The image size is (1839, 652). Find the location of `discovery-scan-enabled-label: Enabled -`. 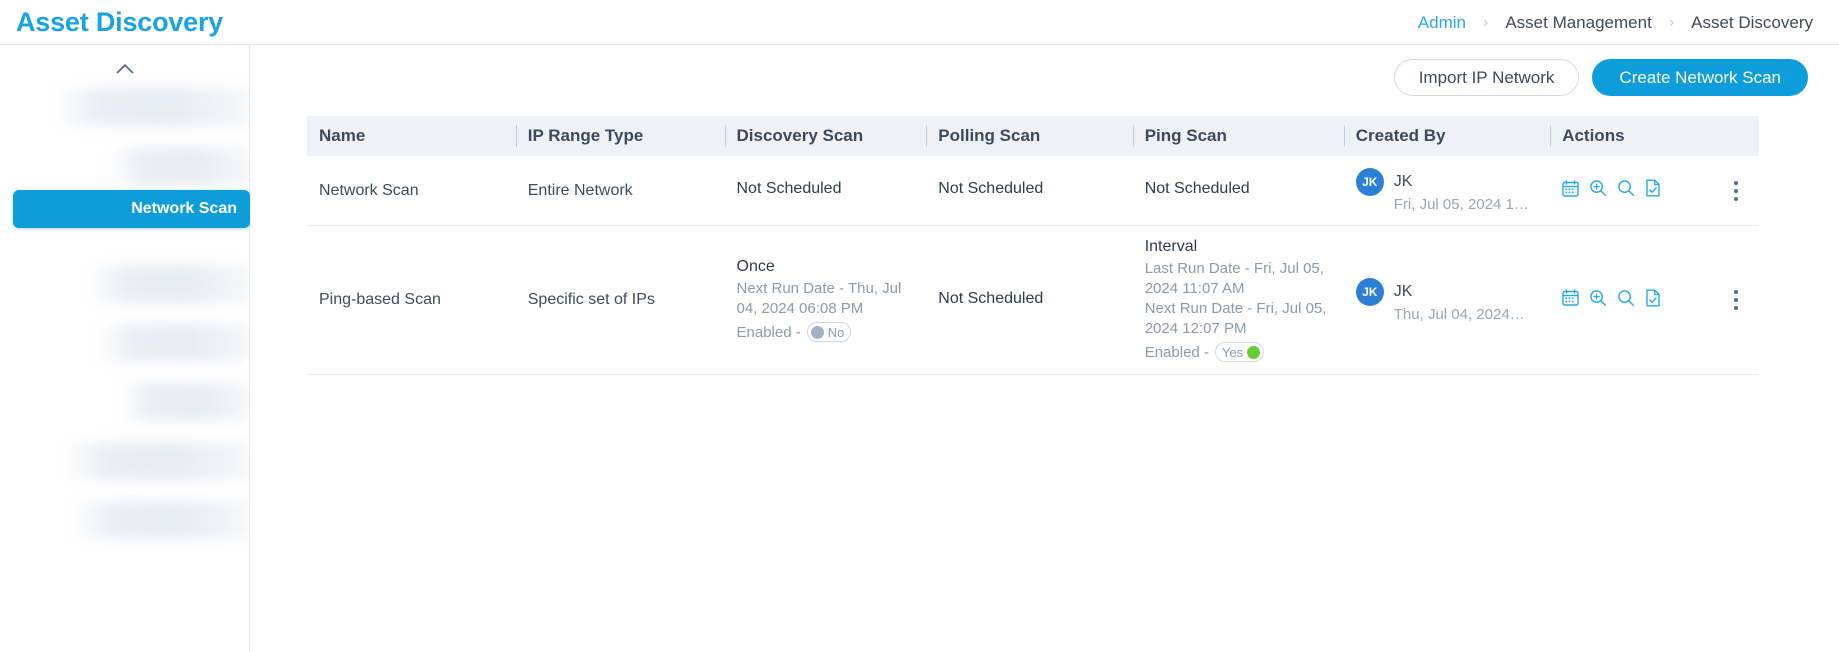

discovery-scan-enabled-label: Enabled - is located at coordinates (768, 332).